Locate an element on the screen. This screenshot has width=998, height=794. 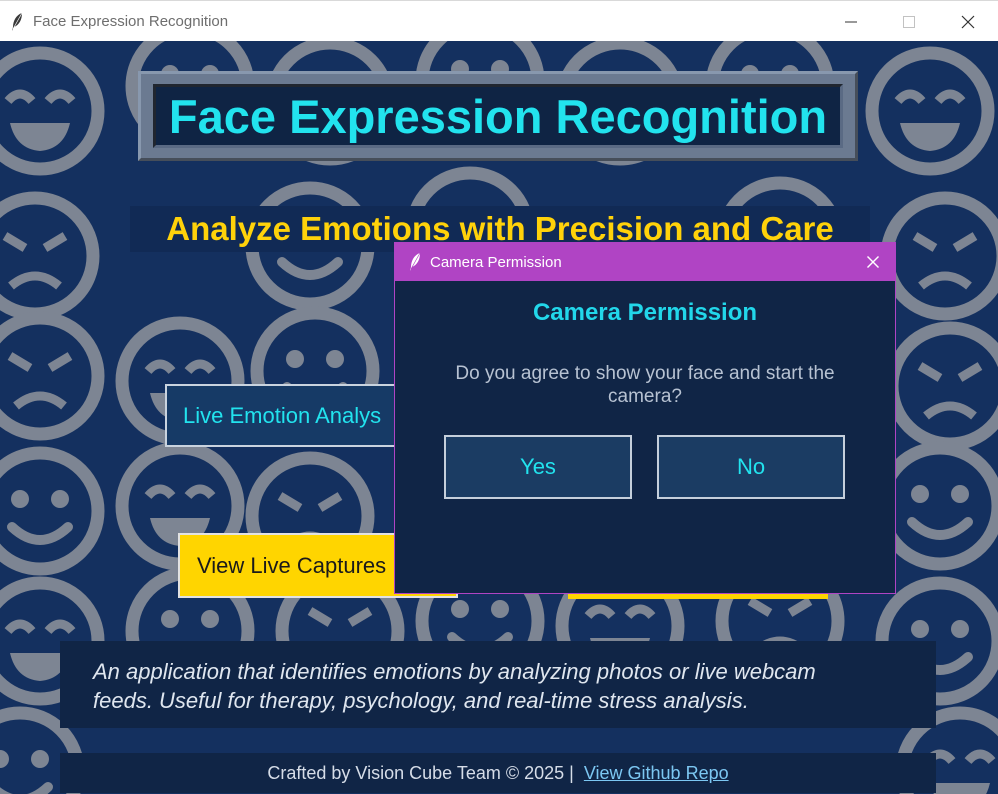
page-title: Face Expression Recognition is located at coordinates (498, 116).